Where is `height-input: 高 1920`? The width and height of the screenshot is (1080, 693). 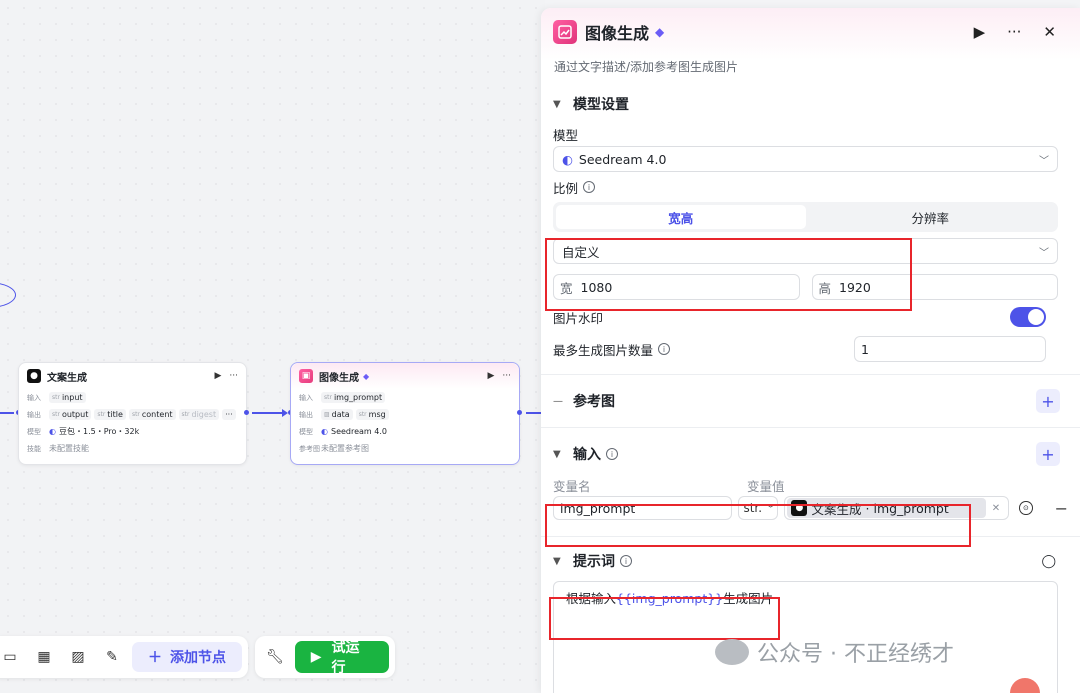 height-input: 高 1920 is located at coordinates (934, 287).